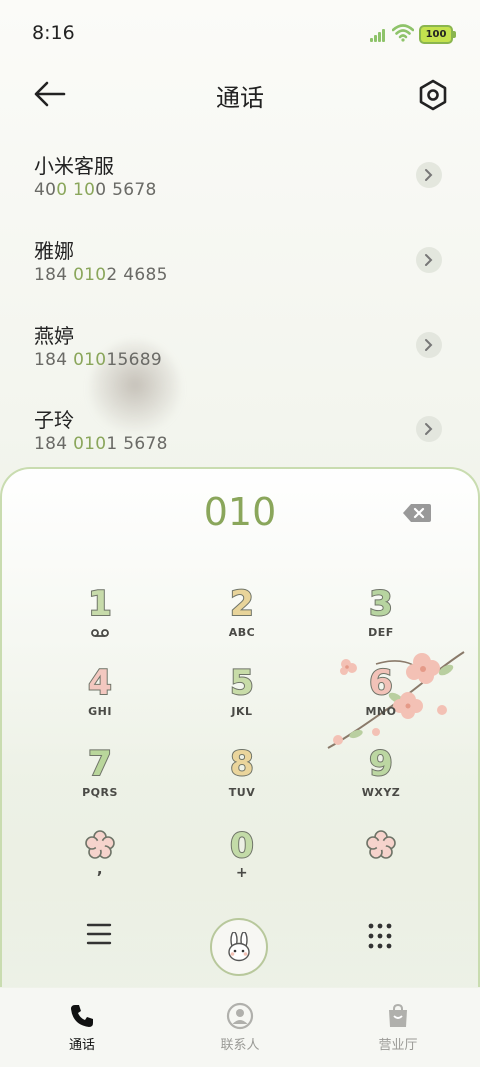 The height and width of the screenshot is (1067, 480). I want to click on contact-icon, so click(240, 1016).